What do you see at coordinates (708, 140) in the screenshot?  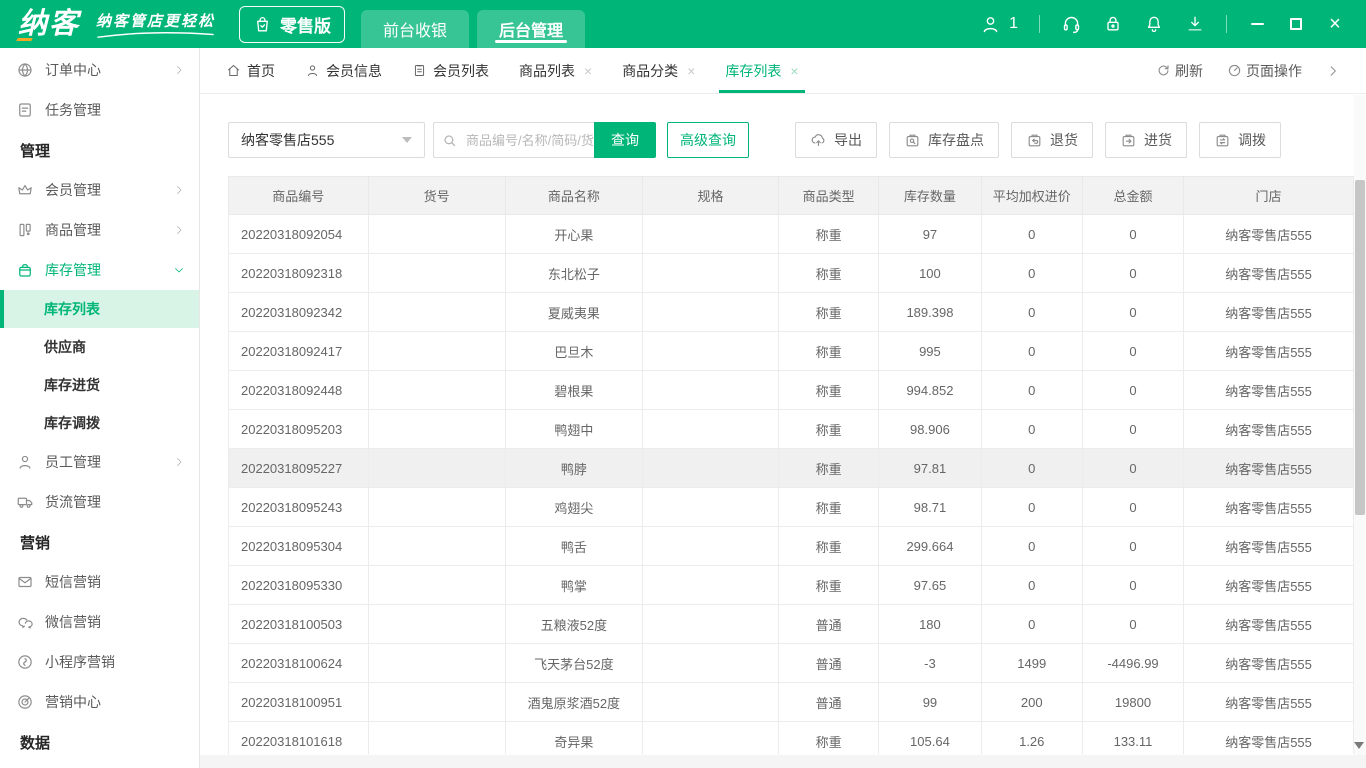 I see `advanced-search-button: 高级查询` at bounding box center [708, 140].